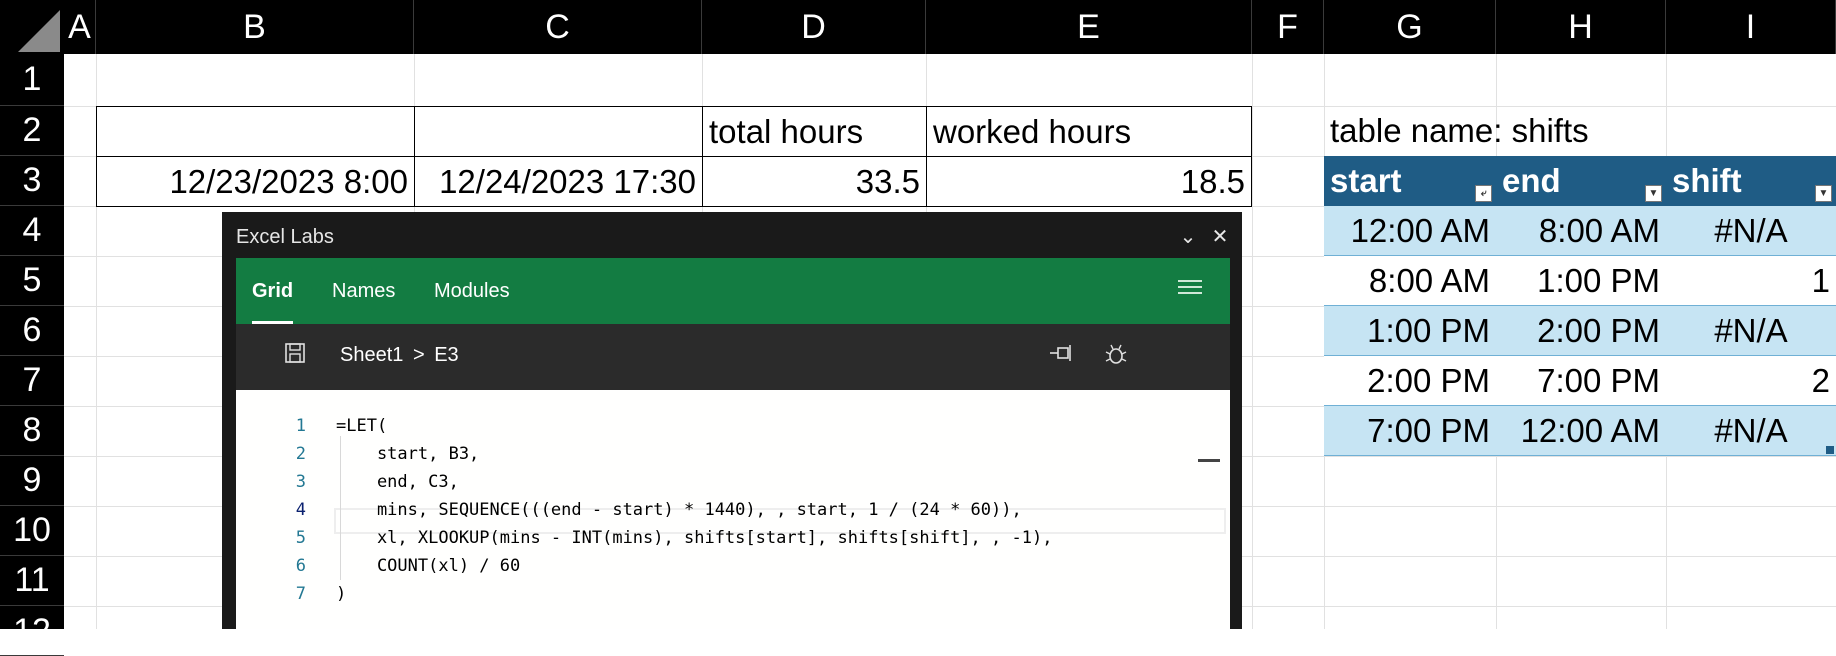 The image size is (1836, 656). I want to click on table-name-label: table name: shifts, so click(1524, 131).